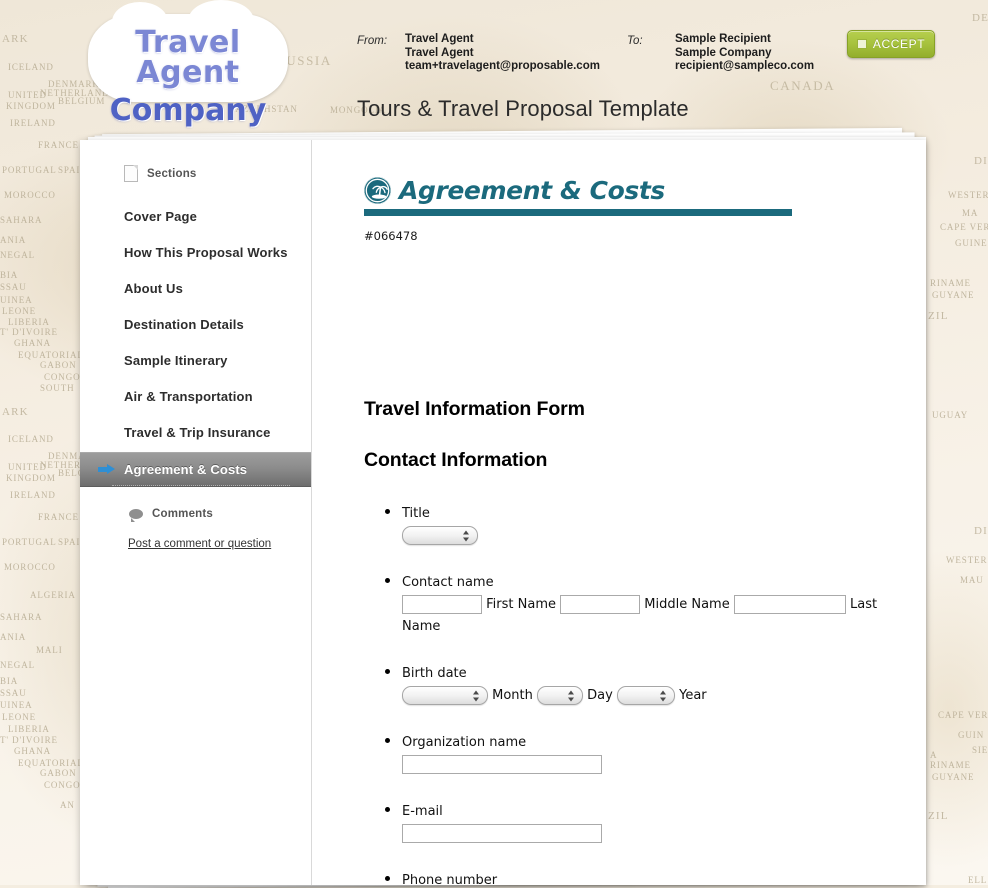 The height and width of the screenshot is (888, 988). I want to click on map-label: CONGO, so click(62, 377).